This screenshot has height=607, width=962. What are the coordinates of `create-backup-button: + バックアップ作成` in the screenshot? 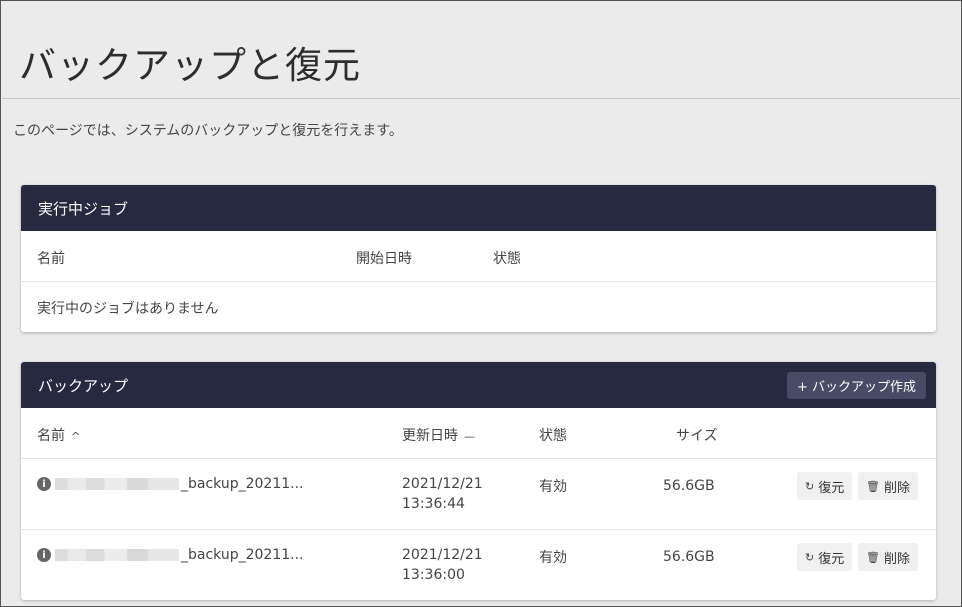 It's located at (856, 385).